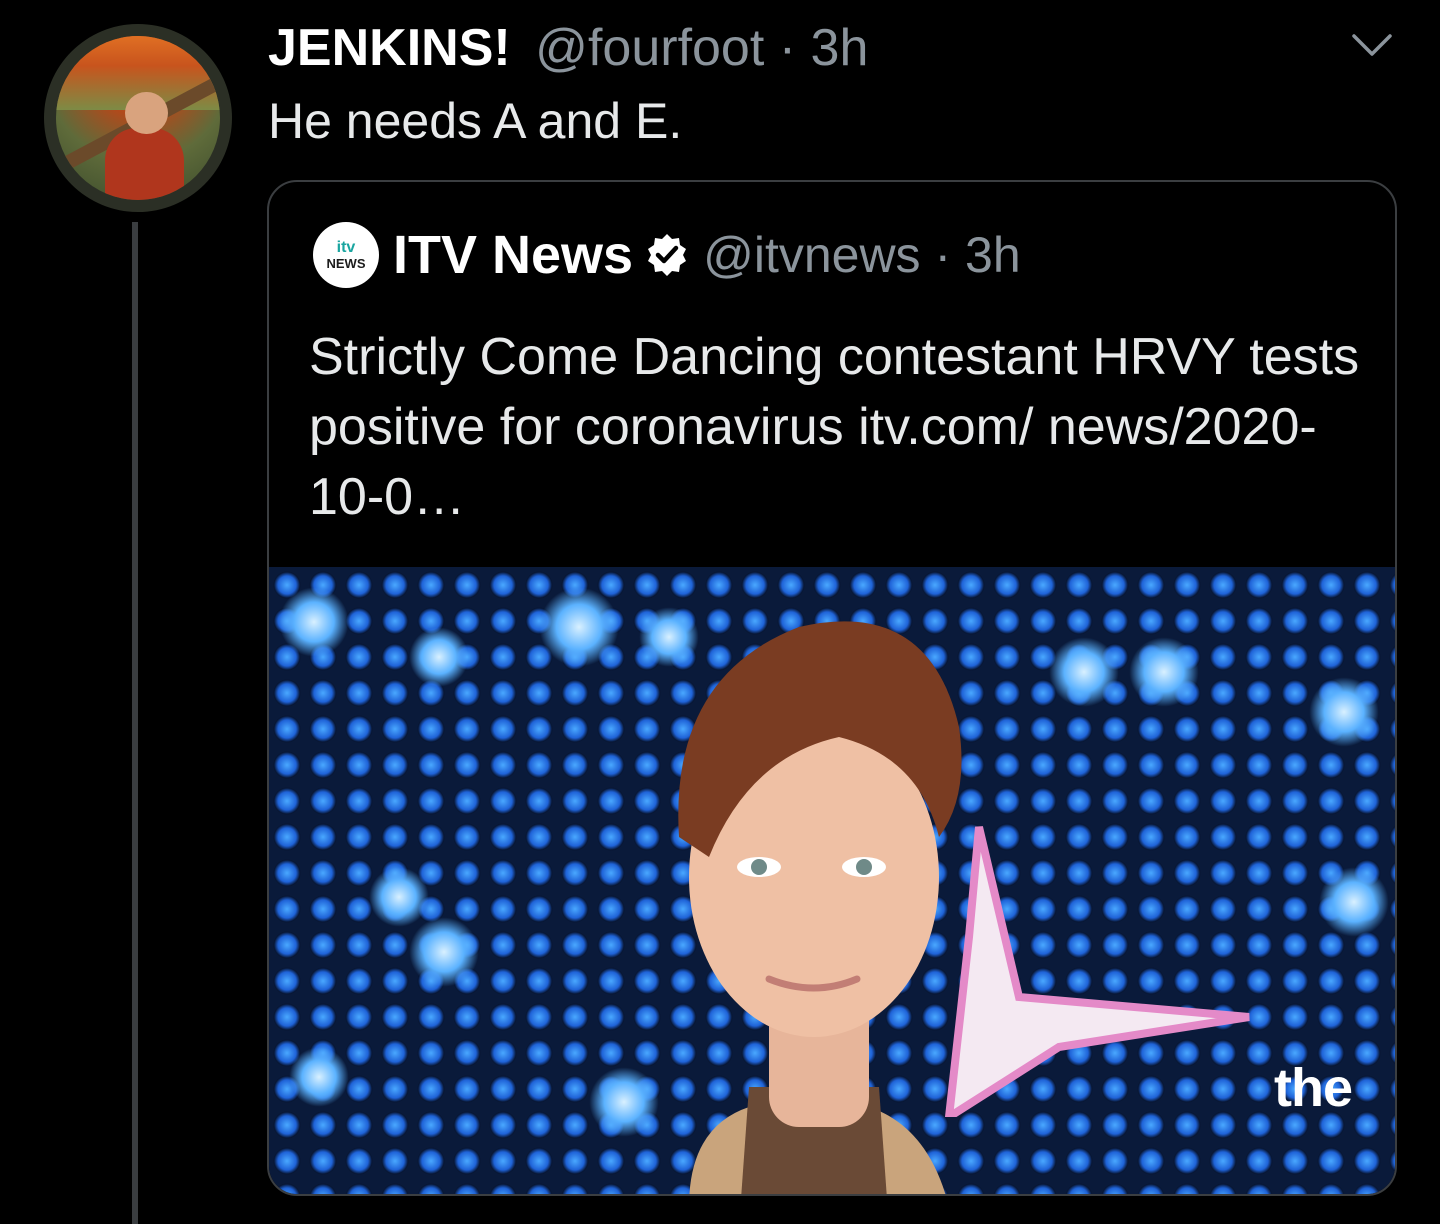 The height and width of the screenshot is (1224, 1440). I want to click on logo-line-2: NEWS, so click(346, 263).